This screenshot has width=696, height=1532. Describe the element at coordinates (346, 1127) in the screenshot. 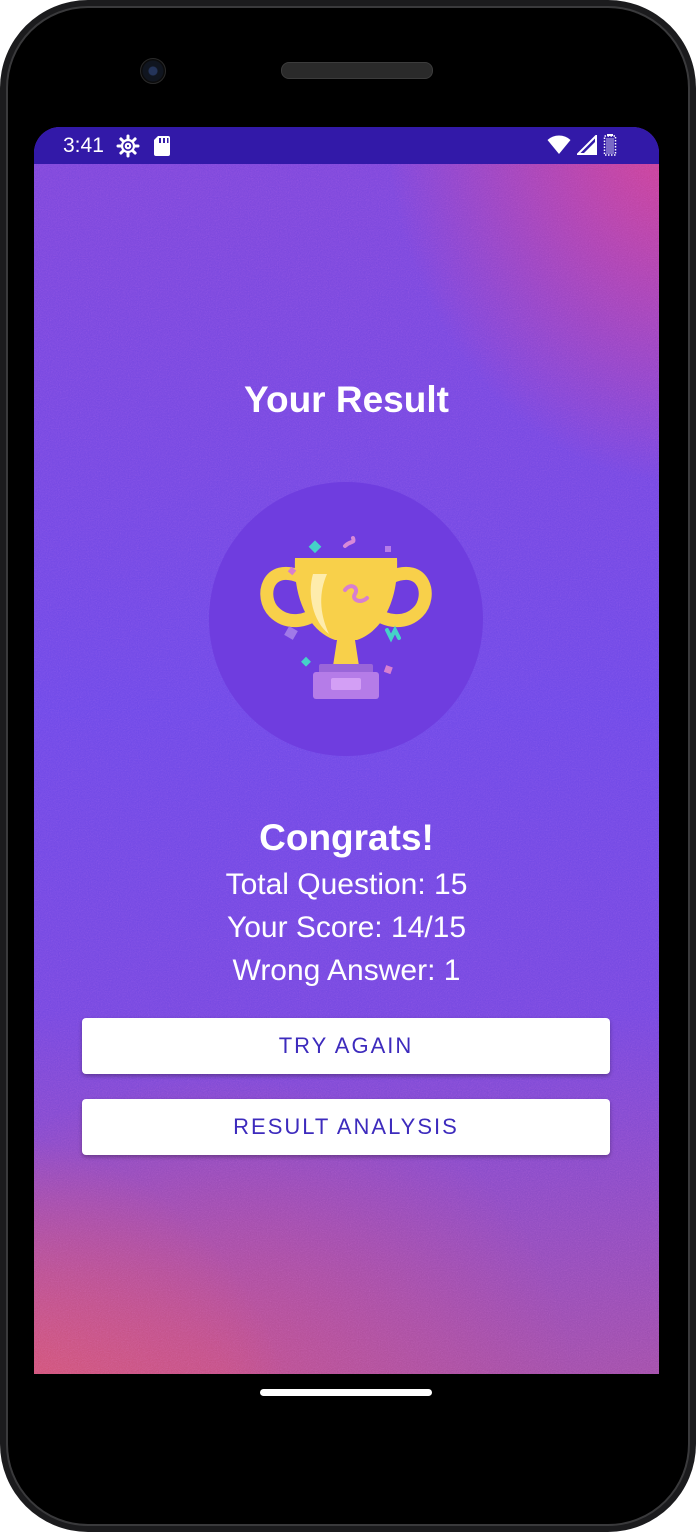

I see `result-analysis-button: RESULT ANALYSIS` at that location.